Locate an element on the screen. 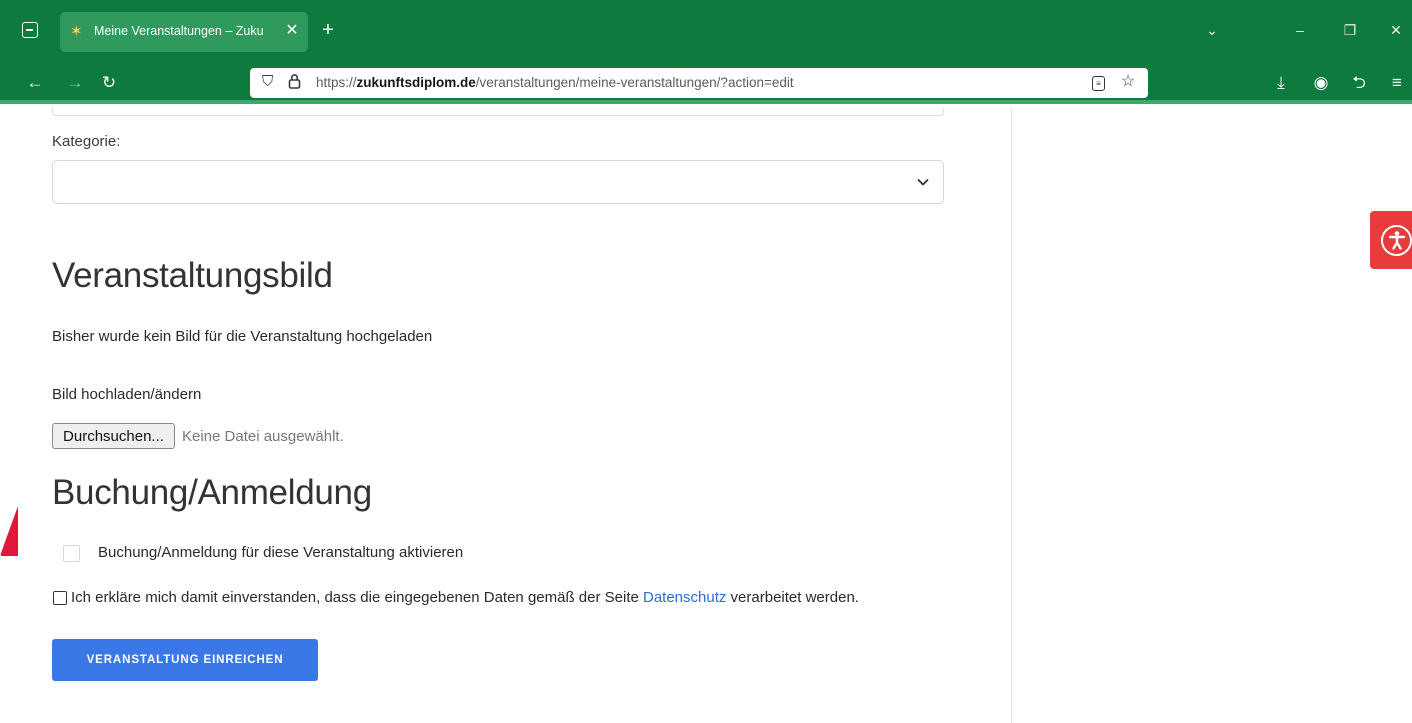 The image size is (1412, 723). browser-tab-active: ✶ Meine Veranstaltungen – Zuku ✕ is located at coordinates (184, 32).